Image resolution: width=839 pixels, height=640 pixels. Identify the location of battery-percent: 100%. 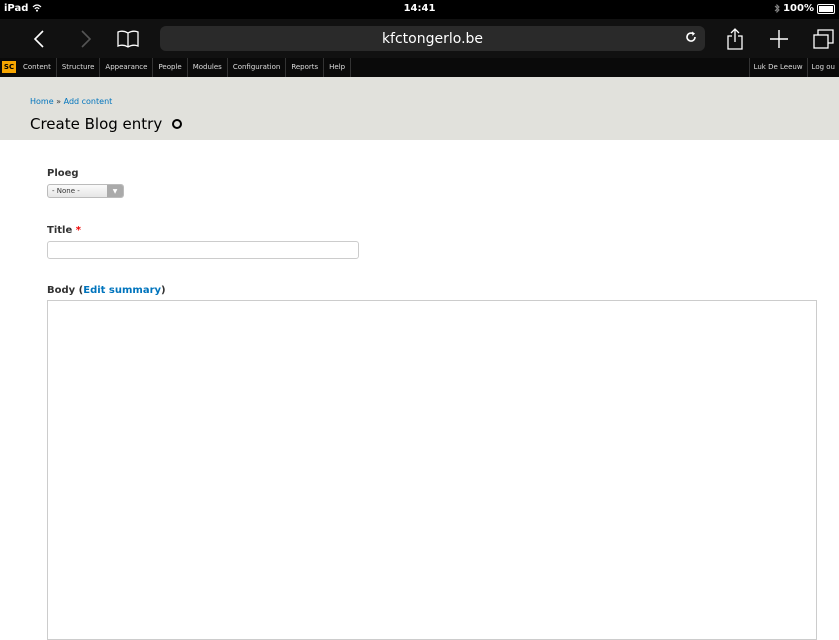
(798, 8).